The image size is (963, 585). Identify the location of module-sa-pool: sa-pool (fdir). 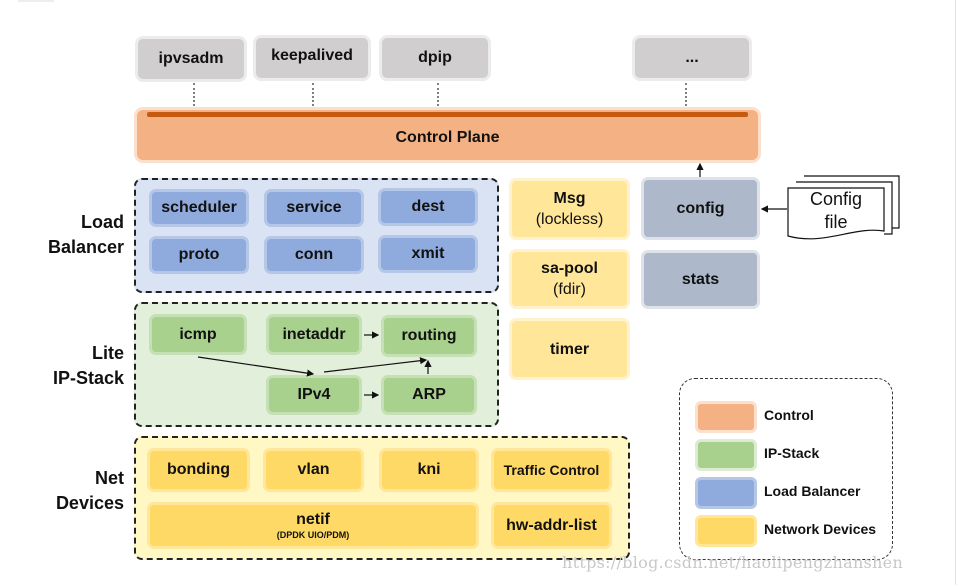
(569, 279).